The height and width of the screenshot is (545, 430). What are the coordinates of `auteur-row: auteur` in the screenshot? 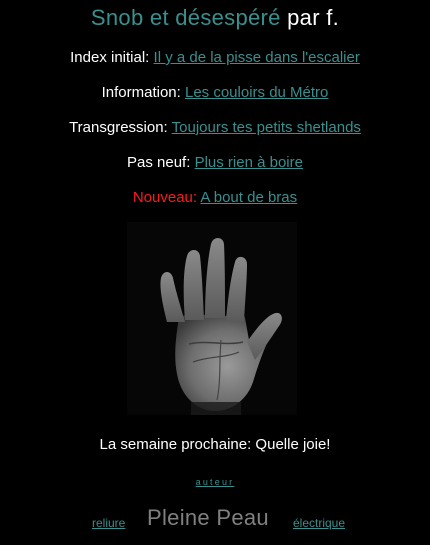 It's located at (215, 482).